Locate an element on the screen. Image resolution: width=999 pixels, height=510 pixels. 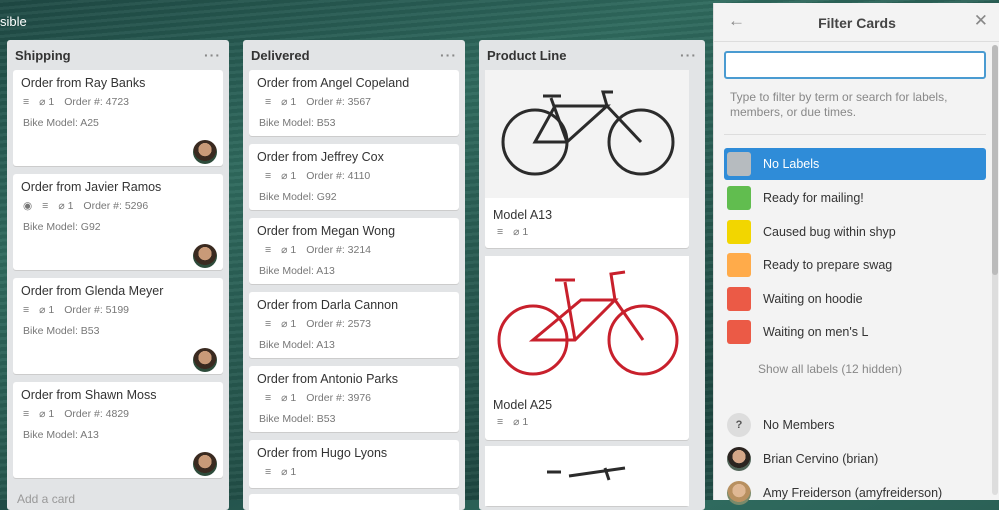
eye-icon: ◉ is located at coordinates (28, 206).